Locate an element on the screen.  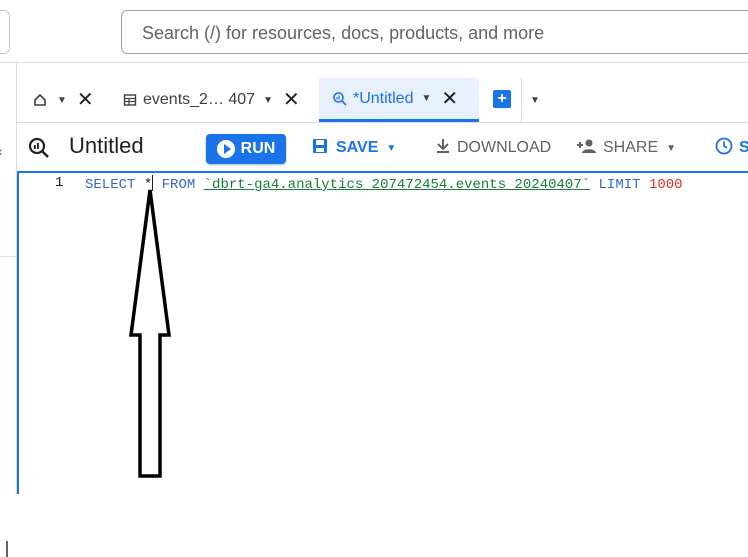
table-icon is located at coordinates (130, 100).